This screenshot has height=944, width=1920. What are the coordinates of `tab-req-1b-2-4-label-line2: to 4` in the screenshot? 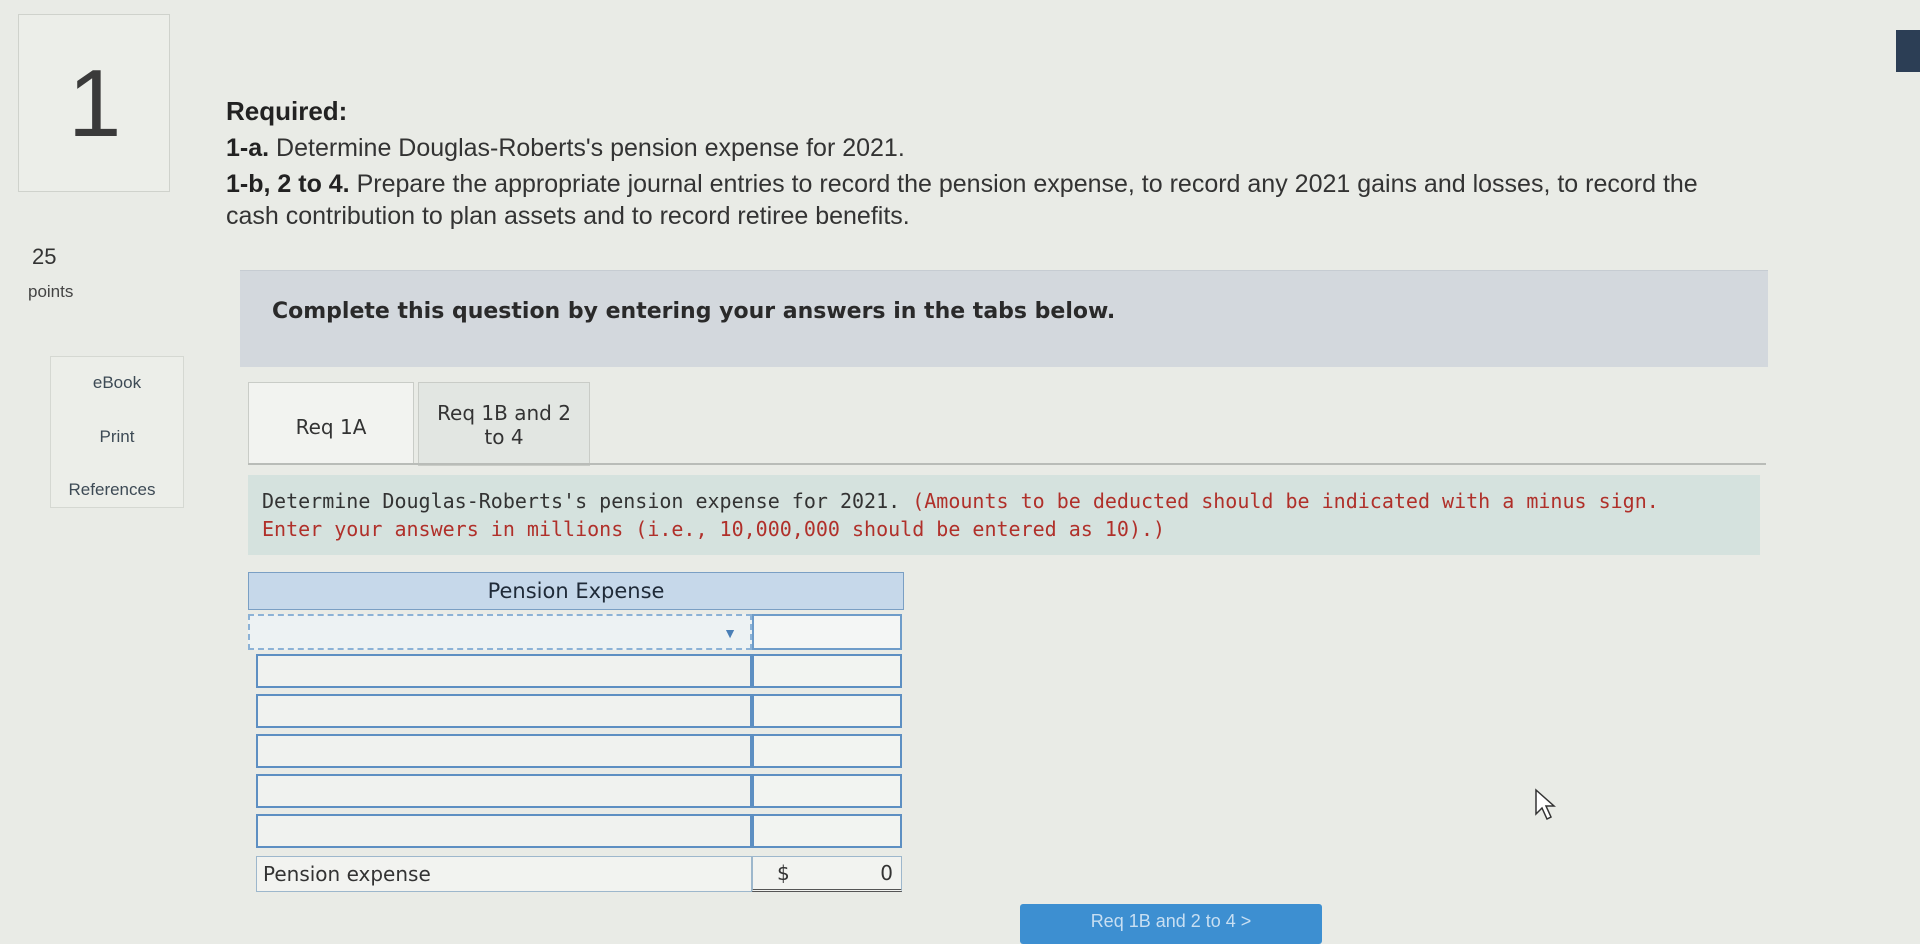 It's located at (504, 437).